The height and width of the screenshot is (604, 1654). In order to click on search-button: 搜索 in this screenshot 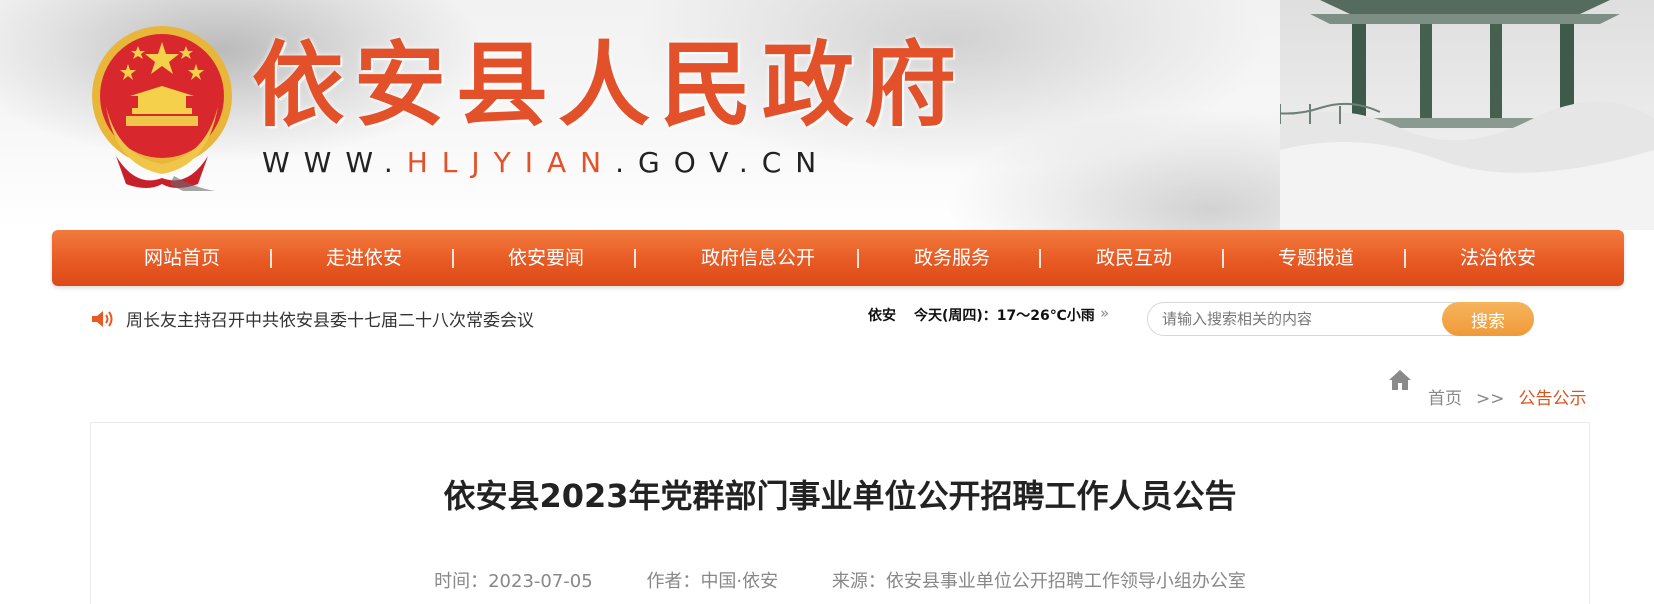, I will do `click(1488, 319)`.